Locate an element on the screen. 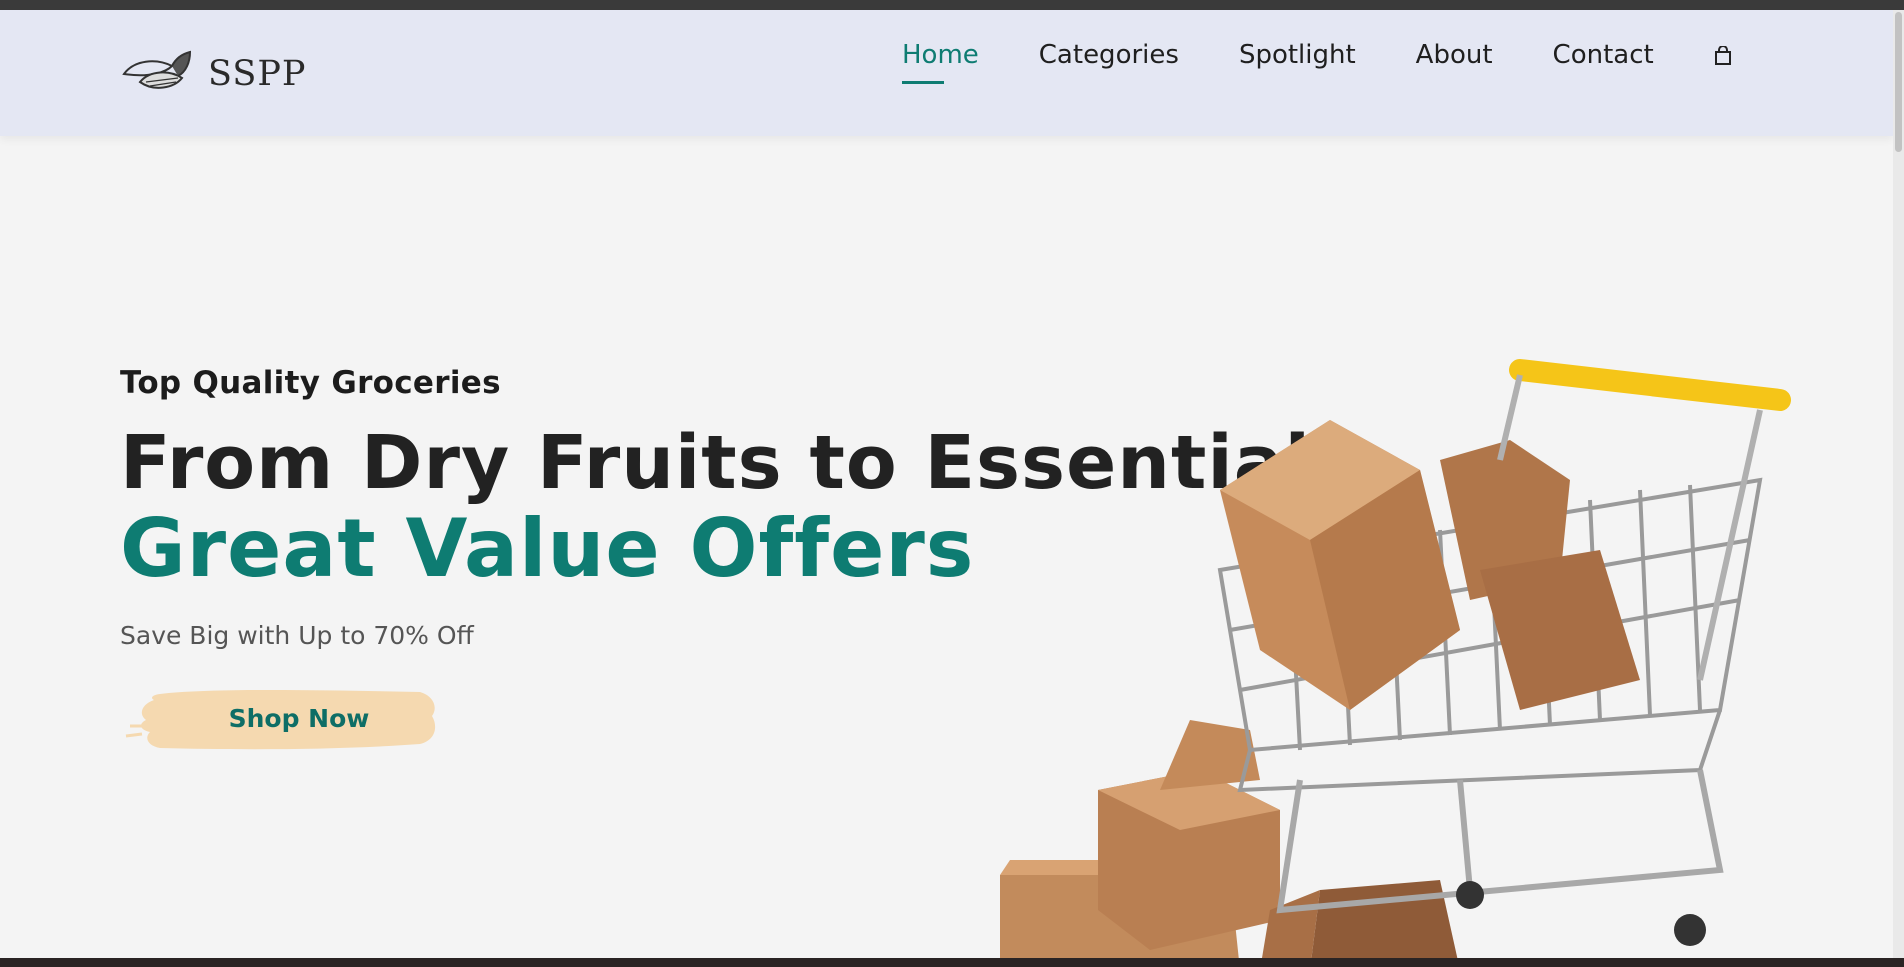 This screenshot has height=967, width=1904. almond-logo-icon is located at coordinates (157, 69).